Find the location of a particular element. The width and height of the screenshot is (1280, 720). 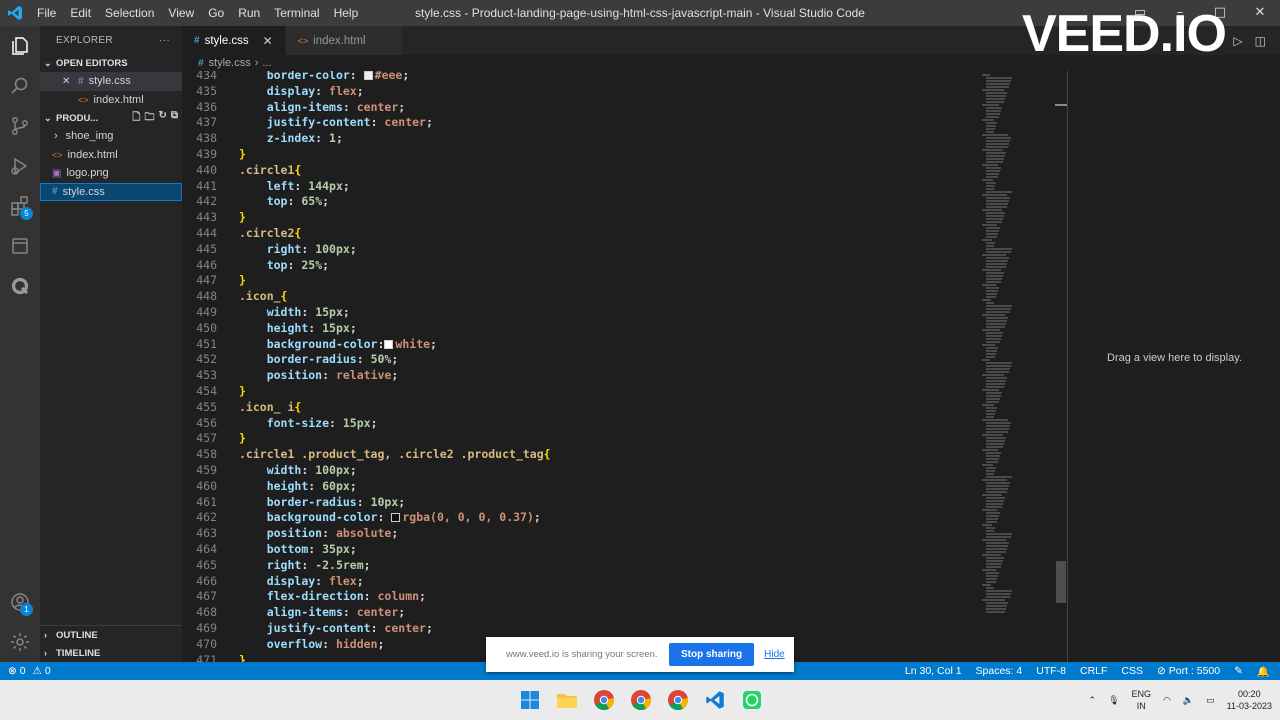

volume-icon: 🔈 is located at coordinates (1188, 700).